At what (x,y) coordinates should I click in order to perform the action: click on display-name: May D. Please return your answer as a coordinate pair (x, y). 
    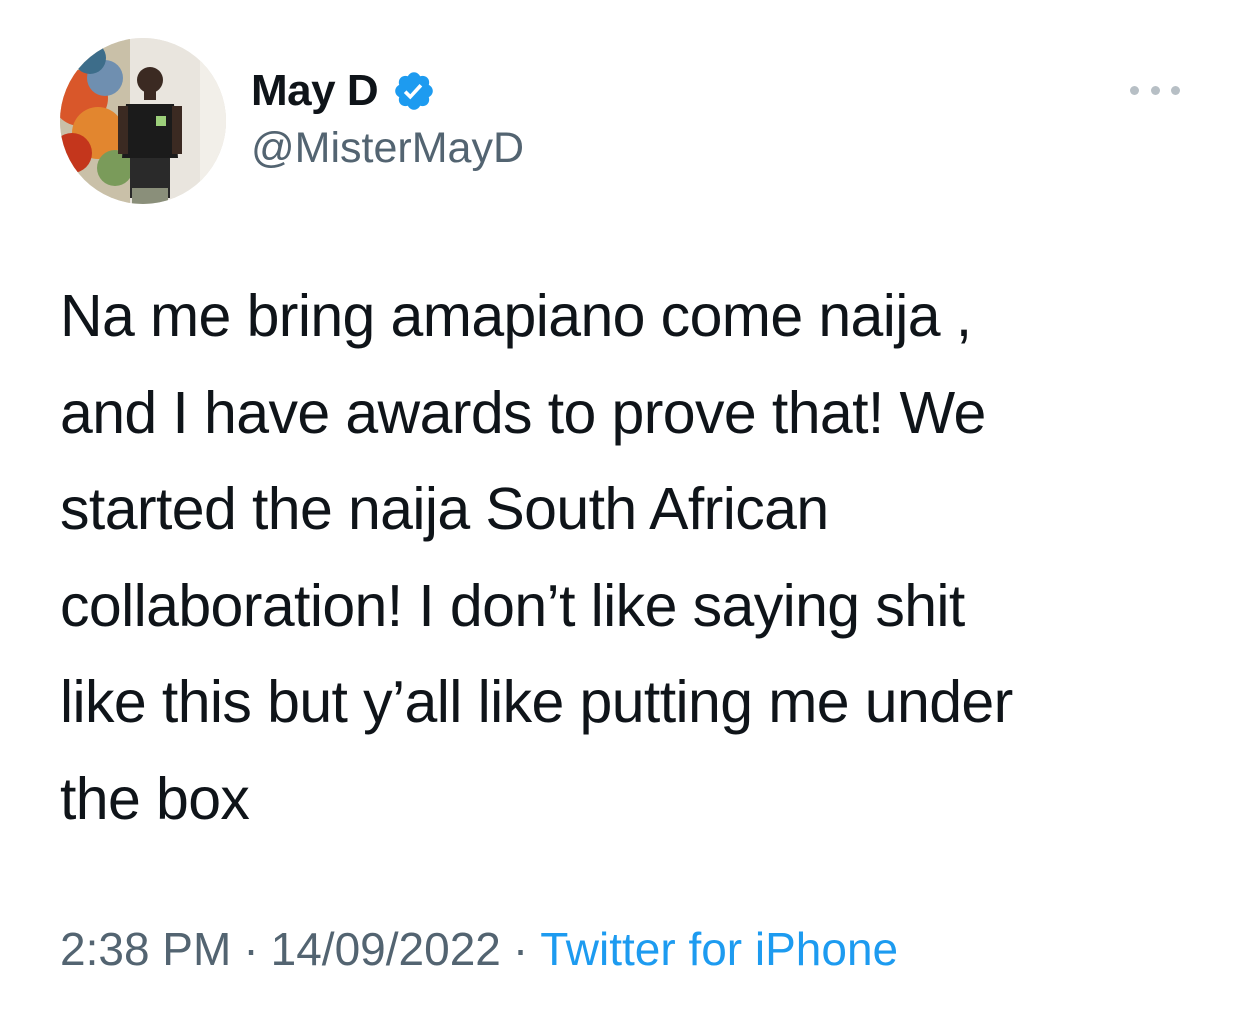
    Looking at the image, I should click on (315, 91).